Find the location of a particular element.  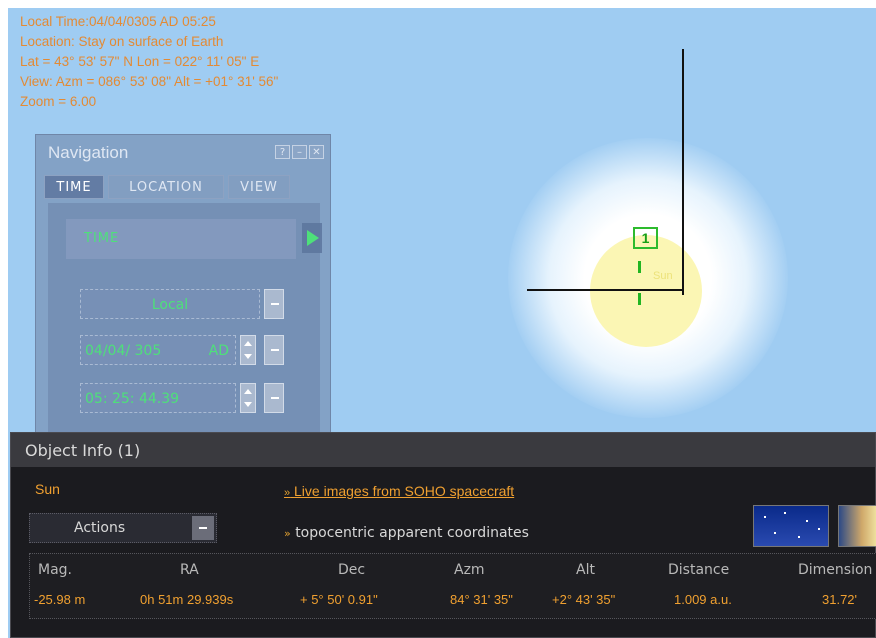

object-info-titlebar: Object Info (1) is located at coordinates (443, 450).